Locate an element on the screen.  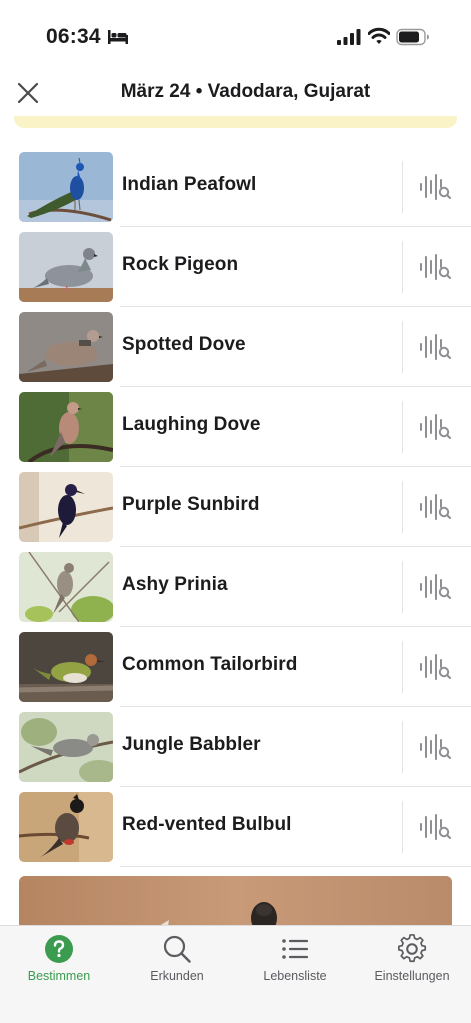
tab-lebensliste: Lebensliste is located at coordinates (295, 965).